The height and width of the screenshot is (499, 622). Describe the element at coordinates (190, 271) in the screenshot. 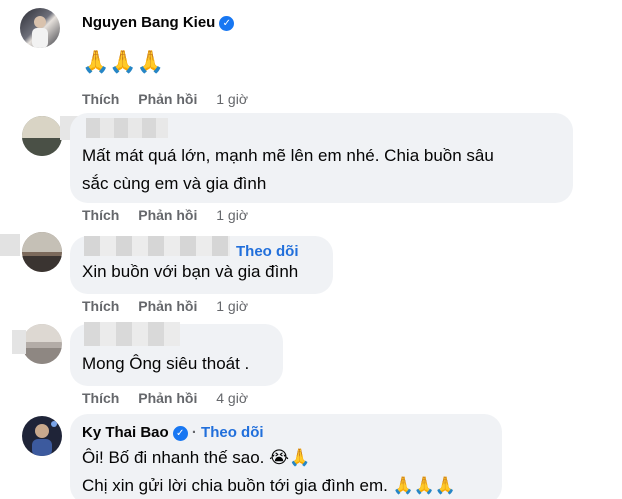

I see `comment-text: Xin buồn với bạn và gia đình` at that location.